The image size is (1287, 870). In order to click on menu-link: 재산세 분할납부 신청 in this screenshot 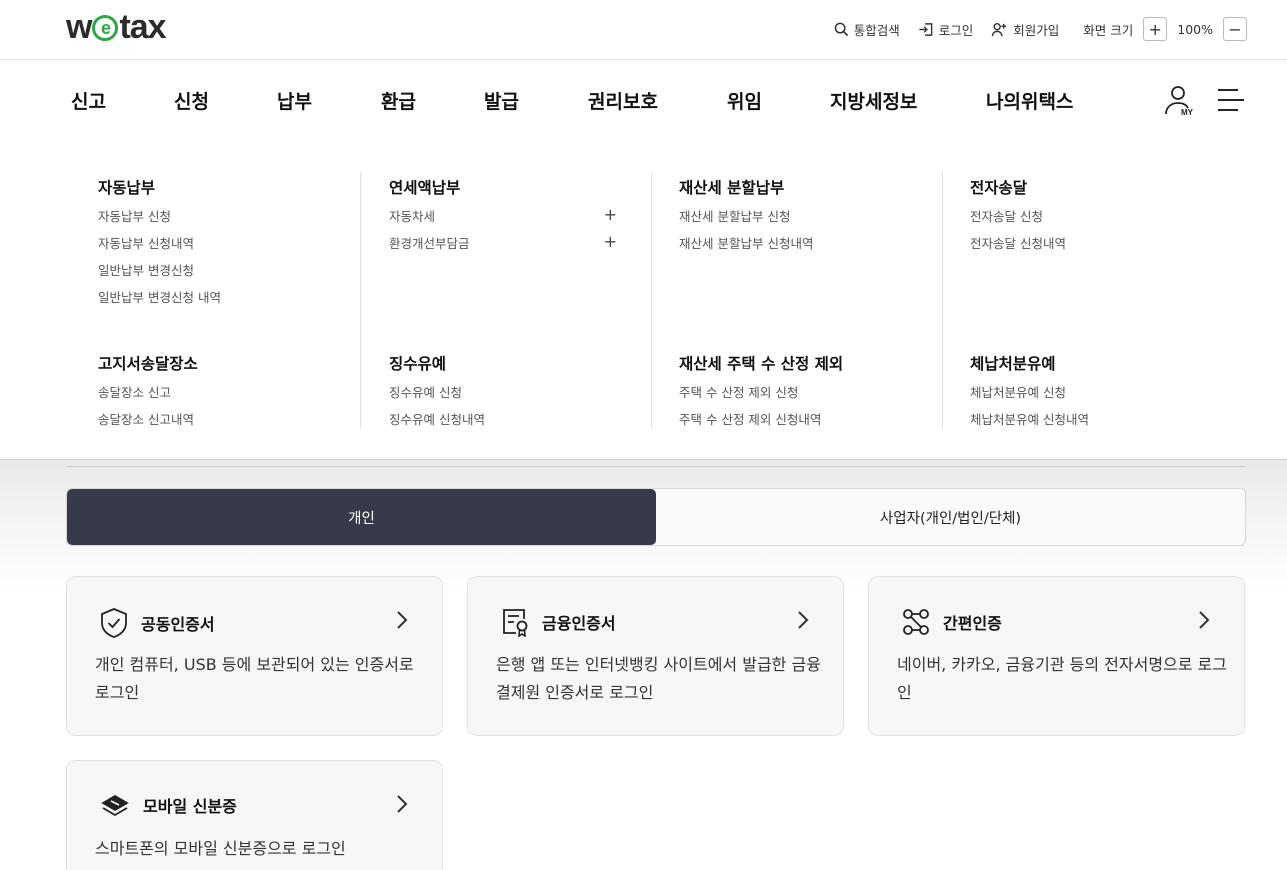, I will do `click(809, 222)`.